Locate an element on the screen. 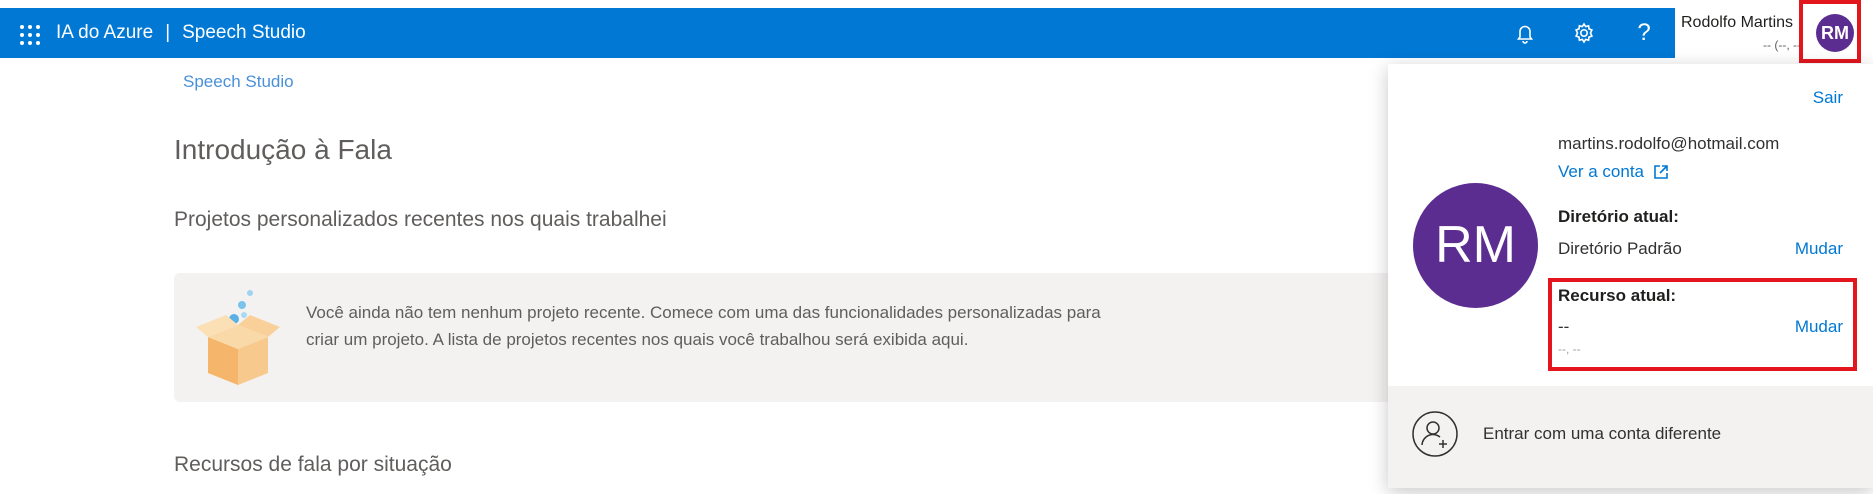 The width and height of the screenshot is (1873, 494). external-link-icon is located at coordinates (1661, 172).